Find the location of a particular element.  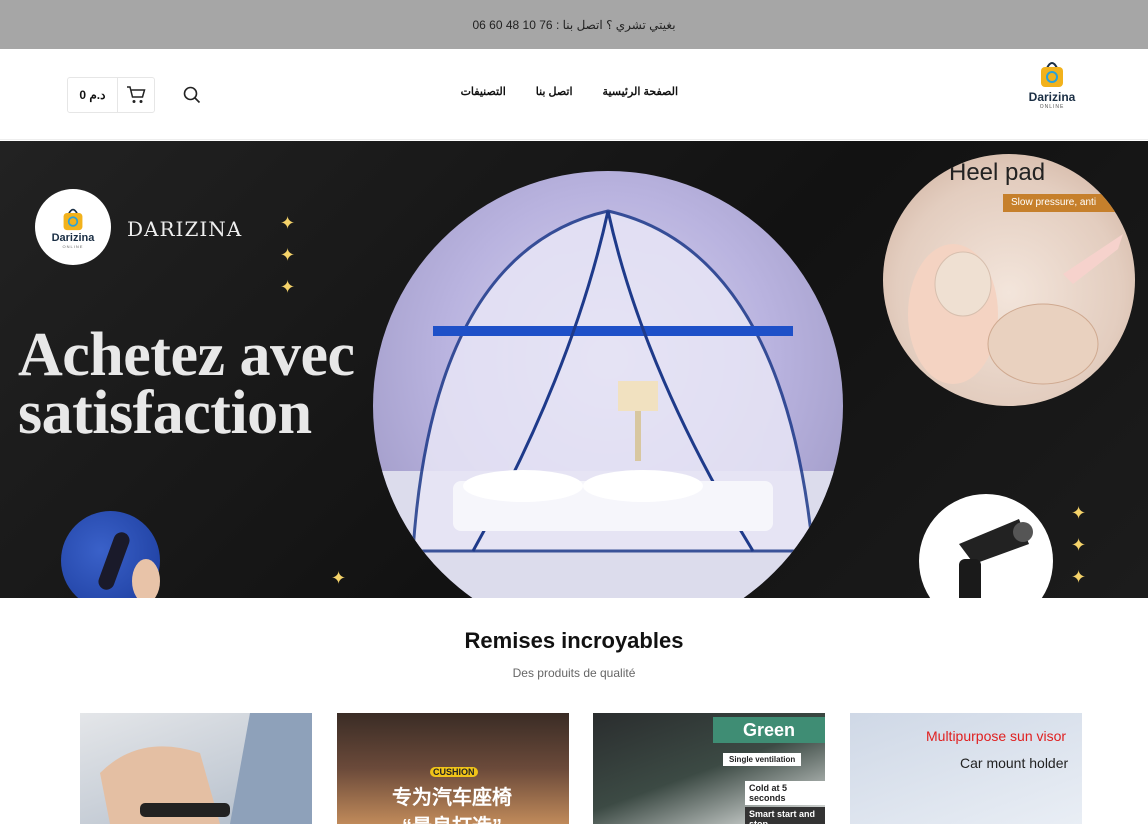

logo-wordmark: Darizina is located at coordinates (1052, 97).